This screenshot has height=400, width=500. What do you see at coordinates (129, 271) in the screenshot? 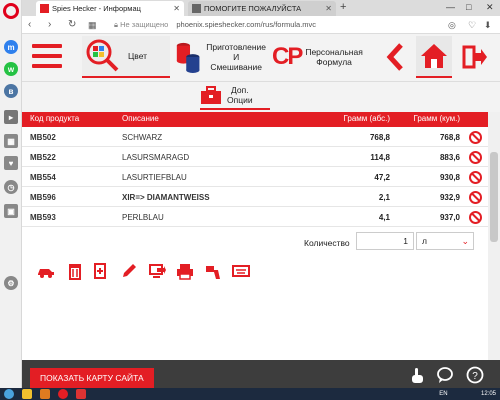
I see `edit-pencil-icon` at bounding box center [129, 271].